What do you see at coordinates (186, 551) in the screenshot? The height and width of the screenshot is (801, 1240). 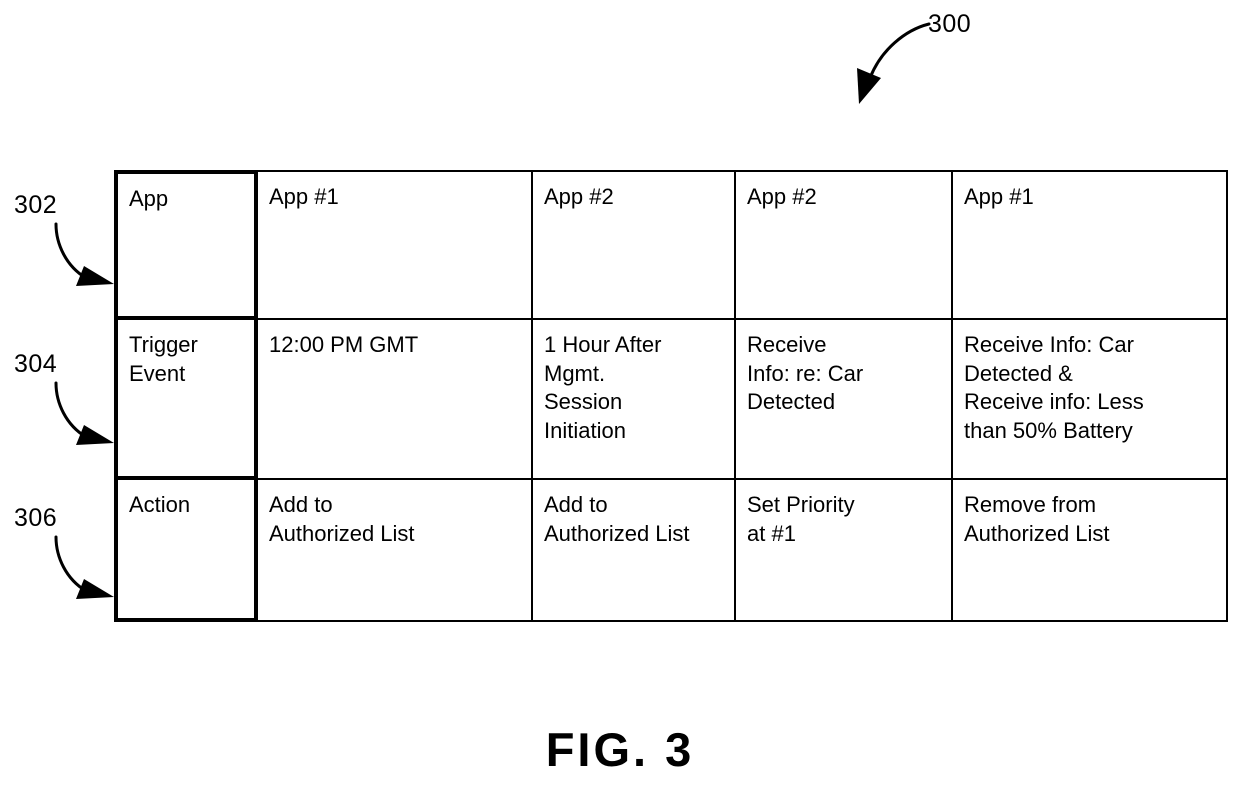 I see `row-header-action: Action` at bounding box center [186, 551].